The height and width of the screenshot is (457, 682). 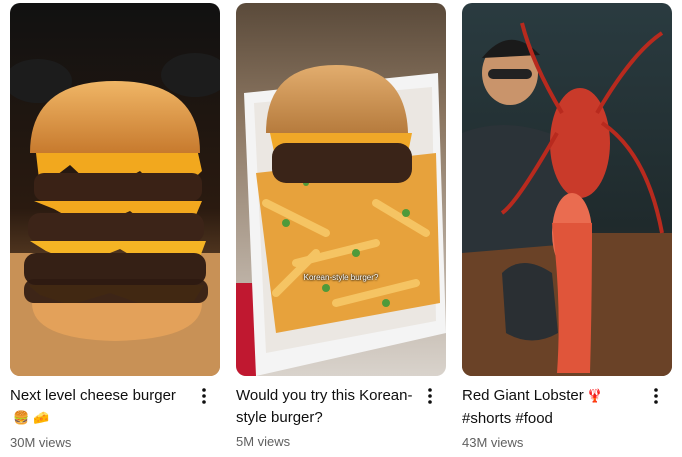 What do you see at coordinates (554, 407) in the screenshot?
I see `short-title: Red Giant Lobster 🦞 #shorts #food` at bounding box center [554, 407].